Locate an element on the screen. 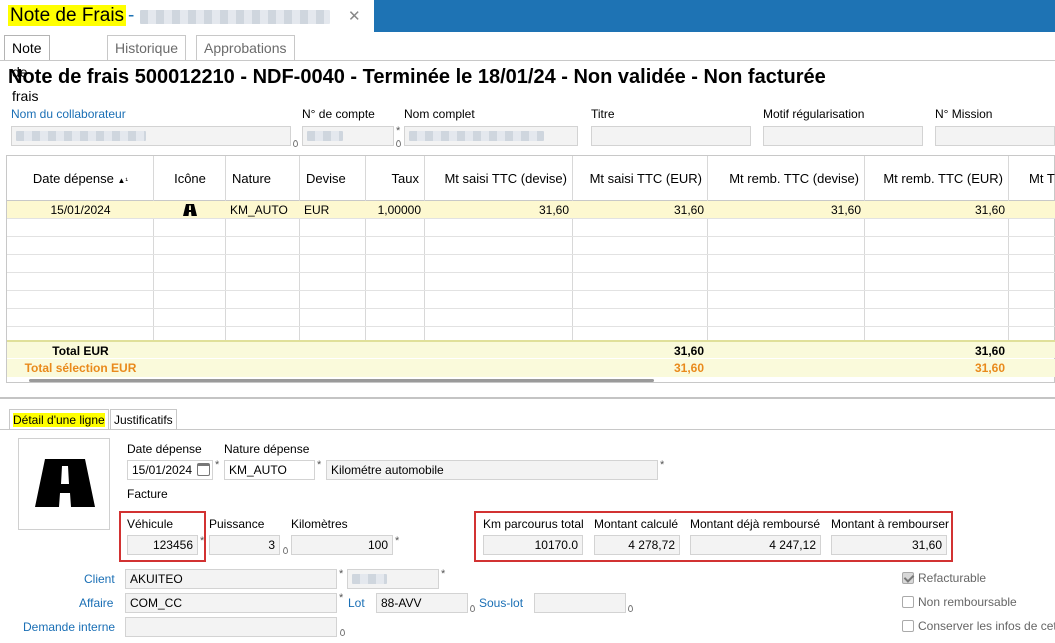 This screenshot has height=643, width=1055. sort-icon: ▲¹ is located at coordinates (123, 180).